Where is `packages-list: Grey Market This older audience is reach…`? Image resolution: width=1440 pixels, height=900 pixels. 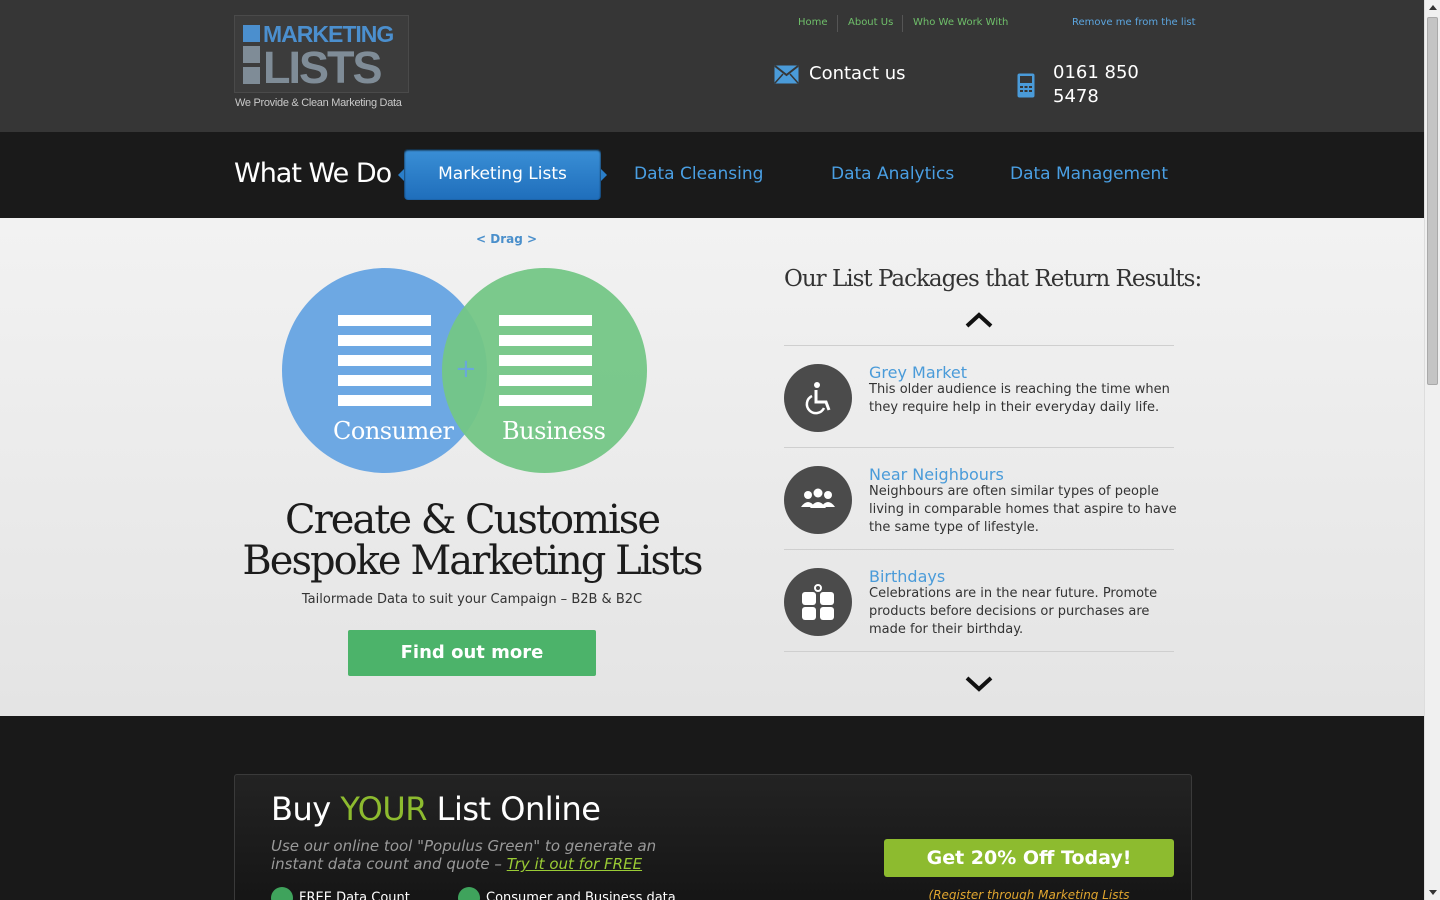 packages-list: Grey Market This older audience is reach… is located at coordinates (980, 498).